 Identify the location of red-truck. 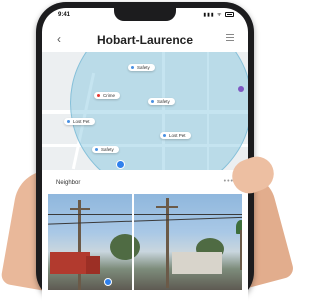
(70, 263).